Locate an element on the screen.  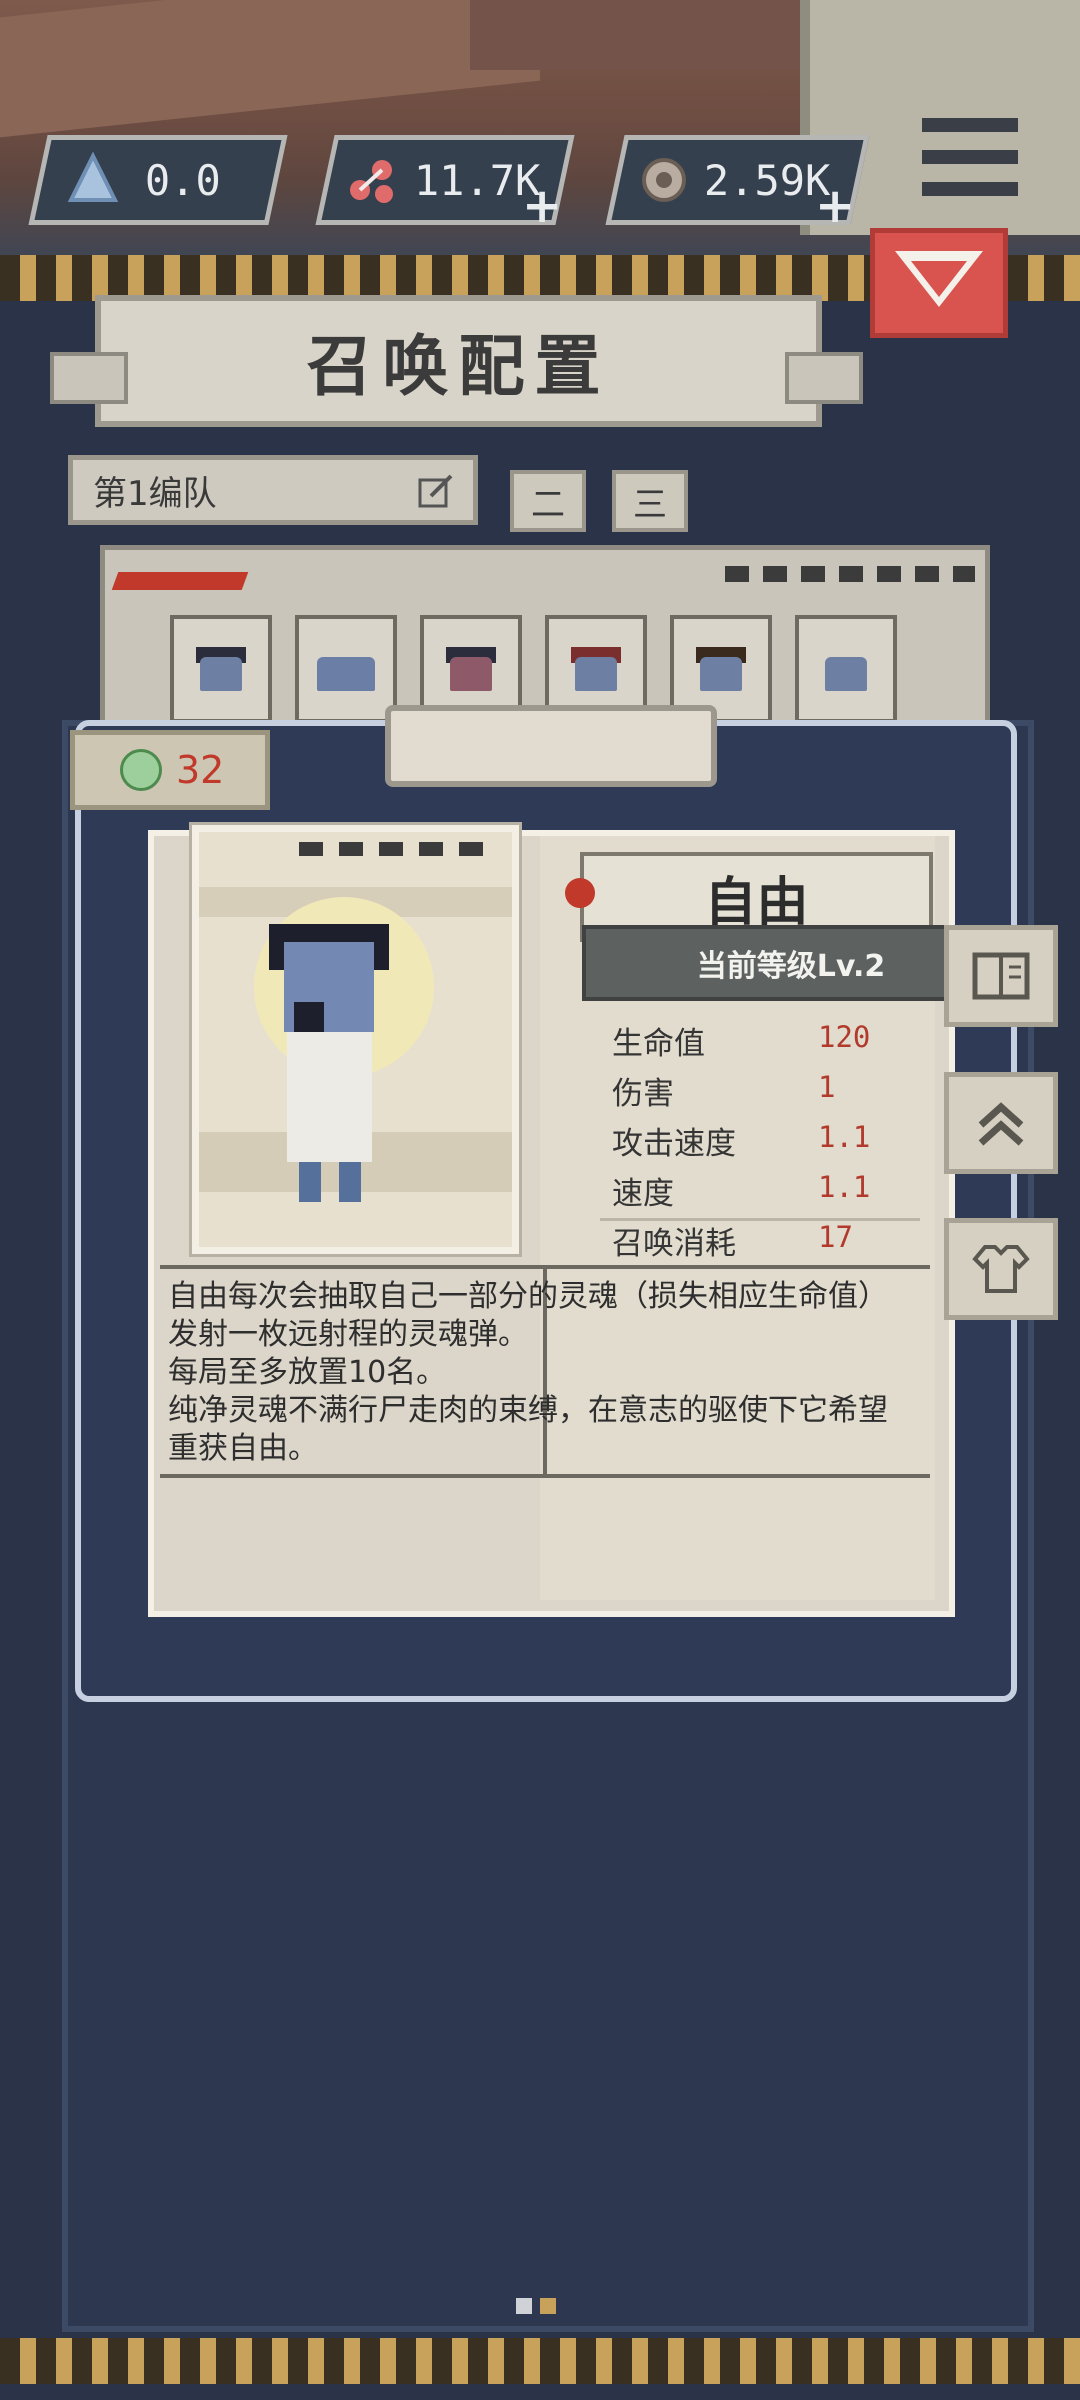
collapse-button is located at coordinates (939, 283).